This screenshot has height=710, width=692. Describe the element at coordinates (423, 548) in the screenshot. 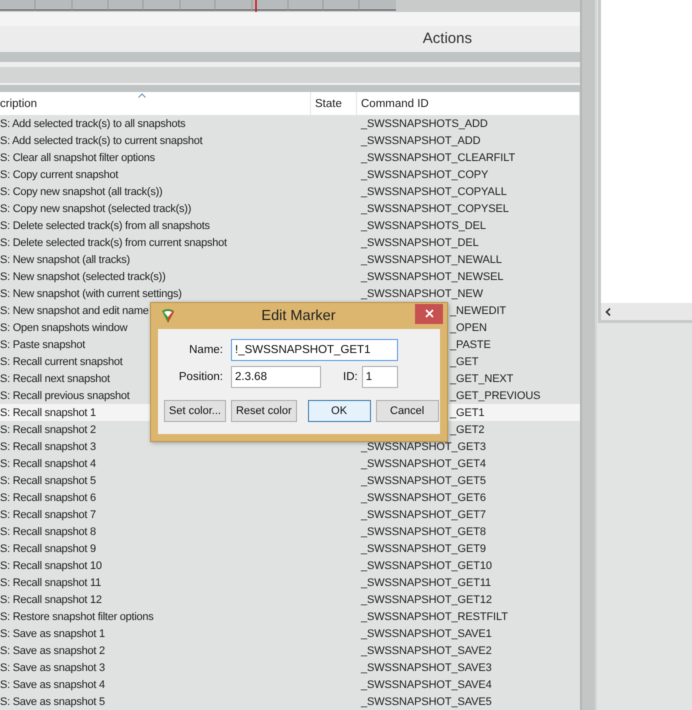

I see `command-id-cell-text: _SWSSNAPSHOT_GET9` at that location.